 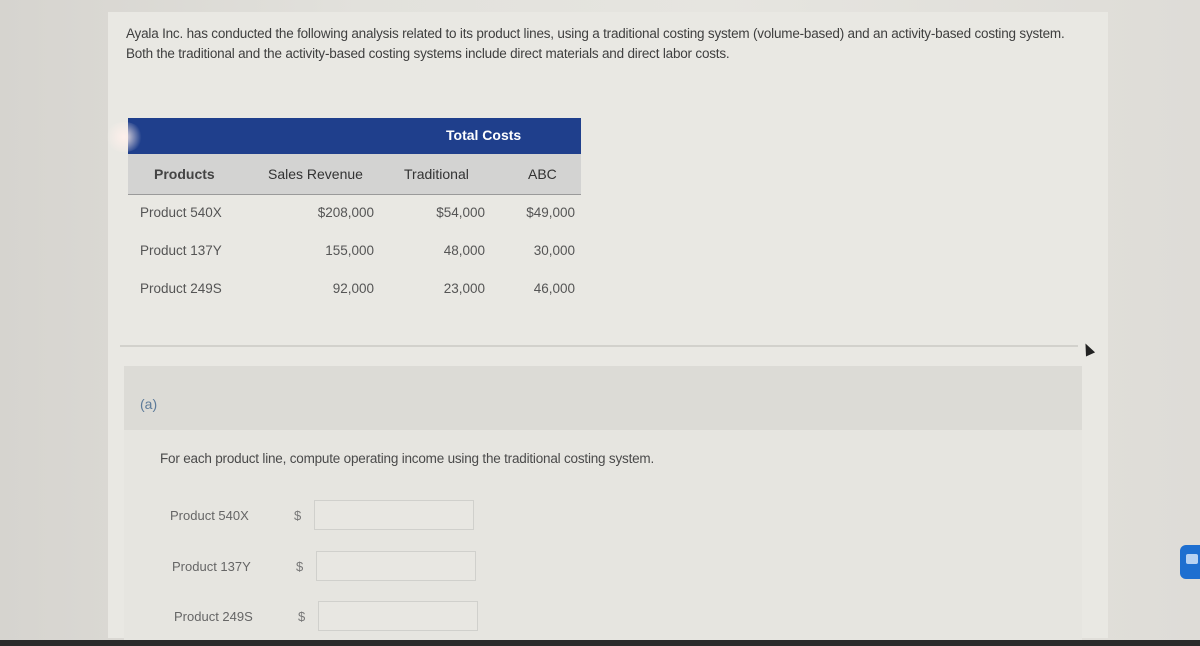 I want to click on photo-glare, so click(x=124, y=137).